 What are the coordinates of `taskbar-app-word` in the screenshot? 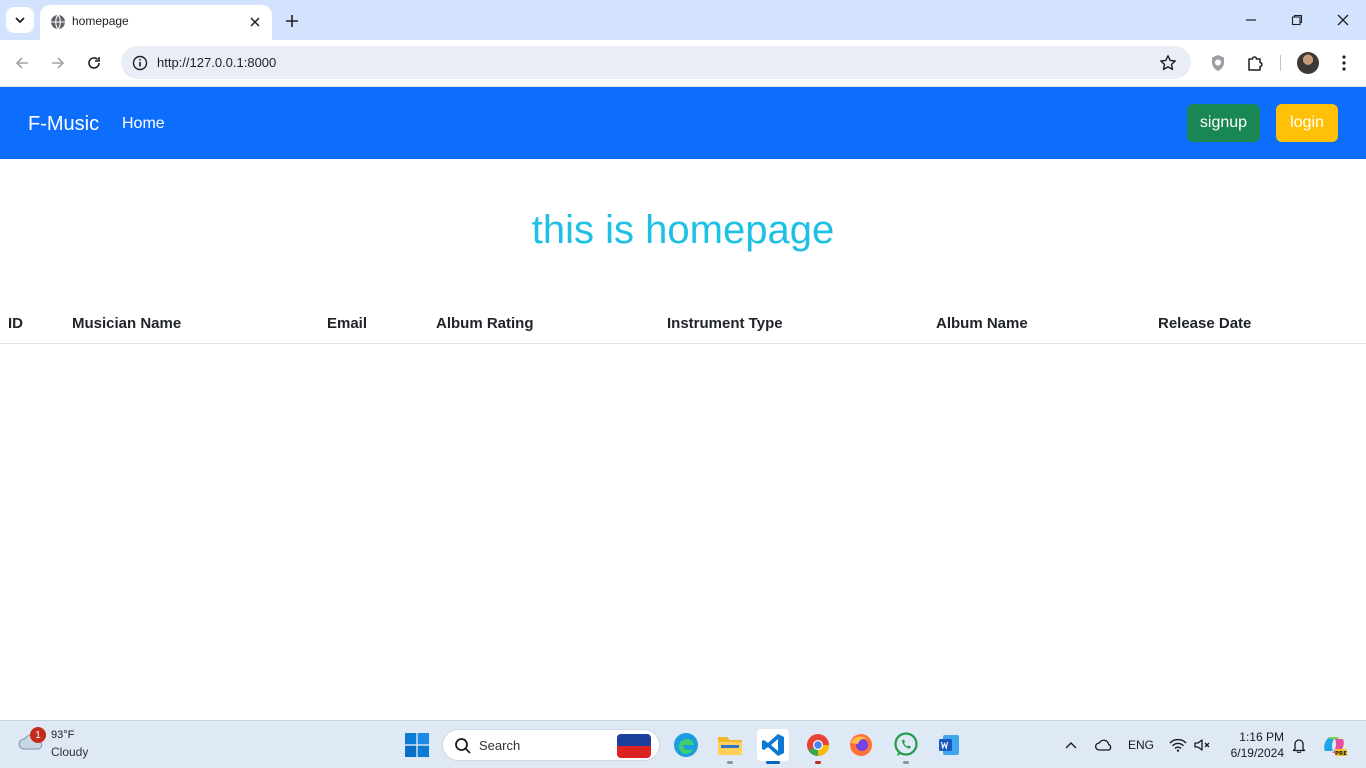 It's located at (949, 745).